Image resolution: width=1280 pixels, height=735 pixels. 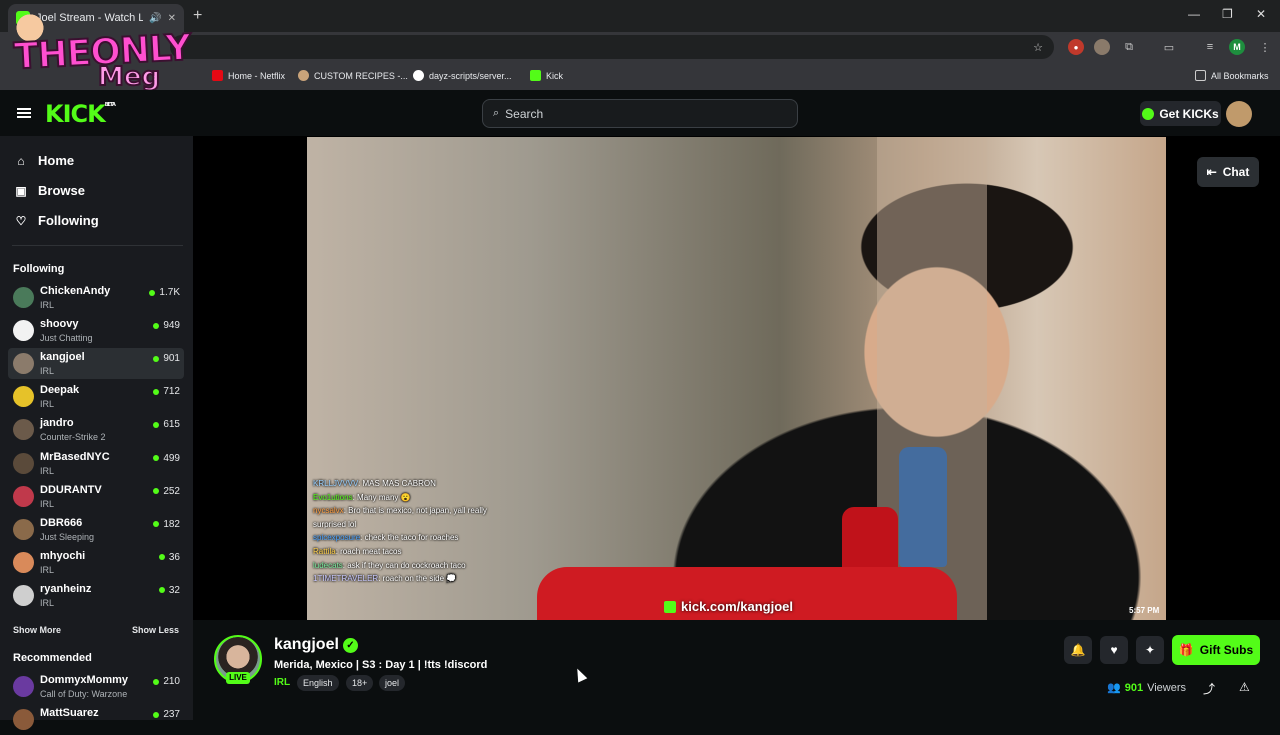 What do you see at coordinates (1076, 47) in the screenshot?
I see `extension-icon: ●` at bounding box center [1076, 47].